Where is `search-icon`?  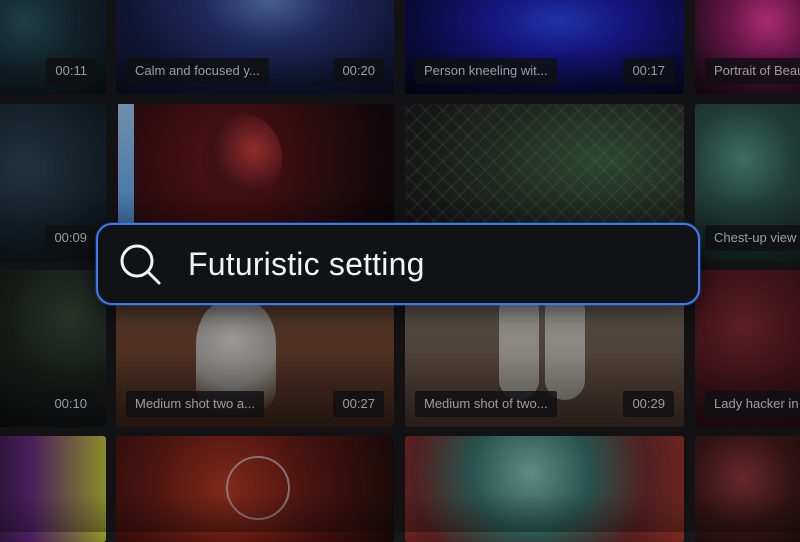
search-icon is located at coordinates (140, 264).